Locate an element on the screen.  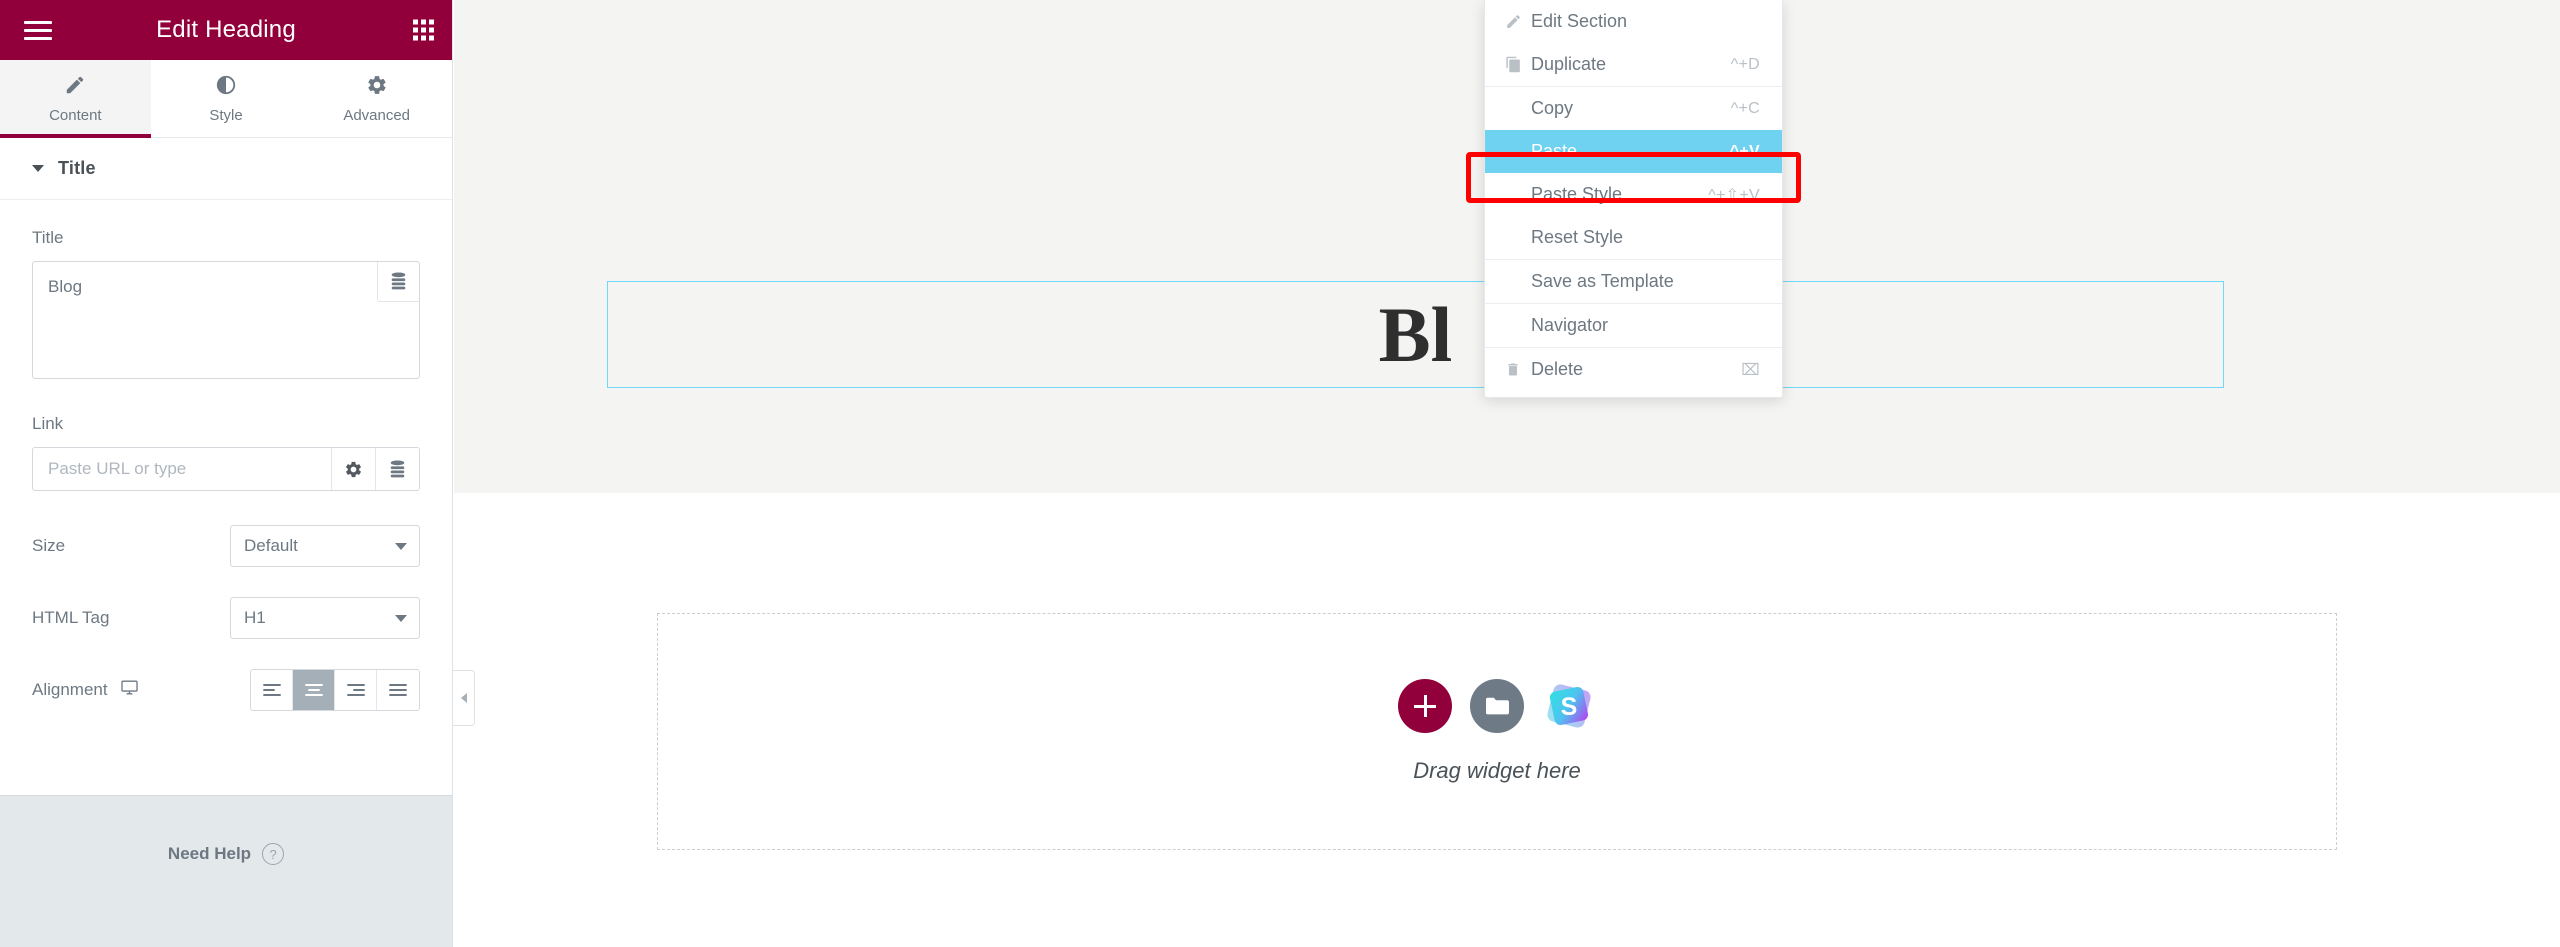
align-center-button is located at coordinates (314, 690).